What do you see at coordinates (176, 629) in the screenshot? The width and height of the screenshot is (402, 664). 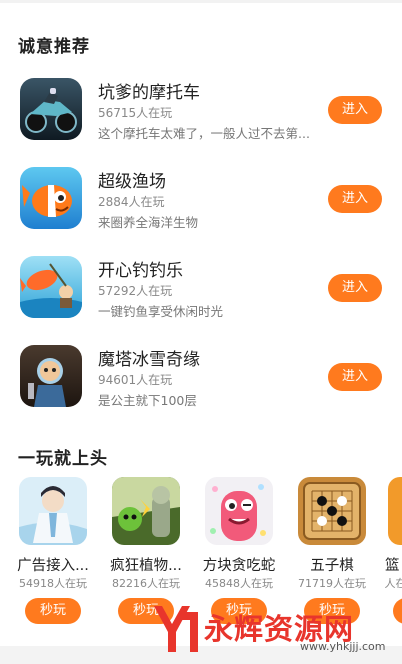 I see `watermark-logo` at bounding box center [176, 629].